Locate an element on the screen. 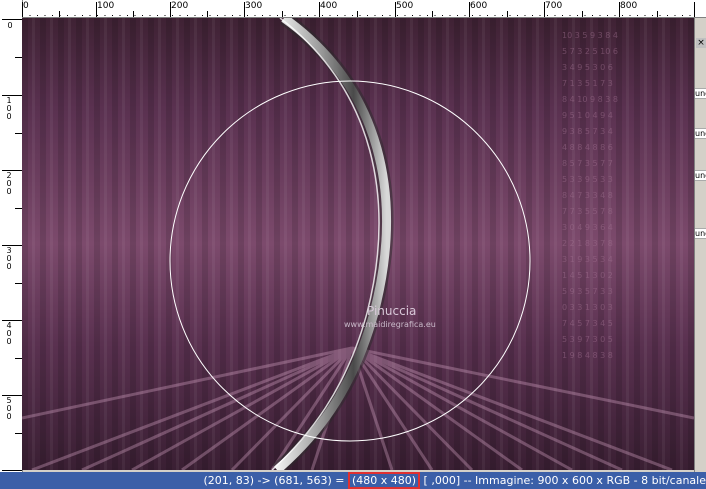  panel-item-3: unc is located at coordinates (700, 175).